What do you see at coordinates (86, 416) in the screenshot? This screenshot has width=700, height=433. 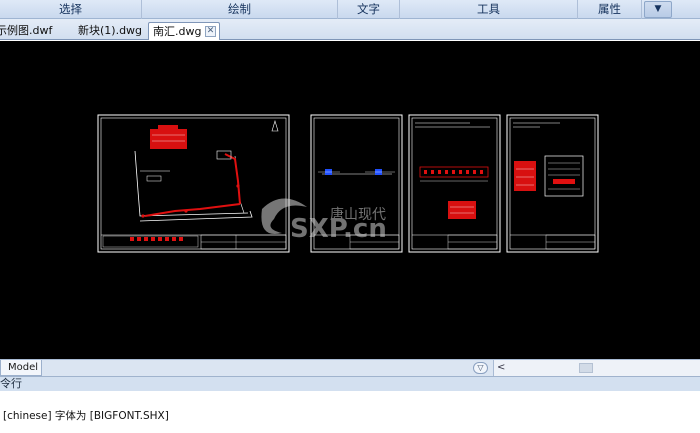 I see `command-history-line: [chinese] 字体为 [BIGFONT.SHX]` at bounding box center [86, 416].